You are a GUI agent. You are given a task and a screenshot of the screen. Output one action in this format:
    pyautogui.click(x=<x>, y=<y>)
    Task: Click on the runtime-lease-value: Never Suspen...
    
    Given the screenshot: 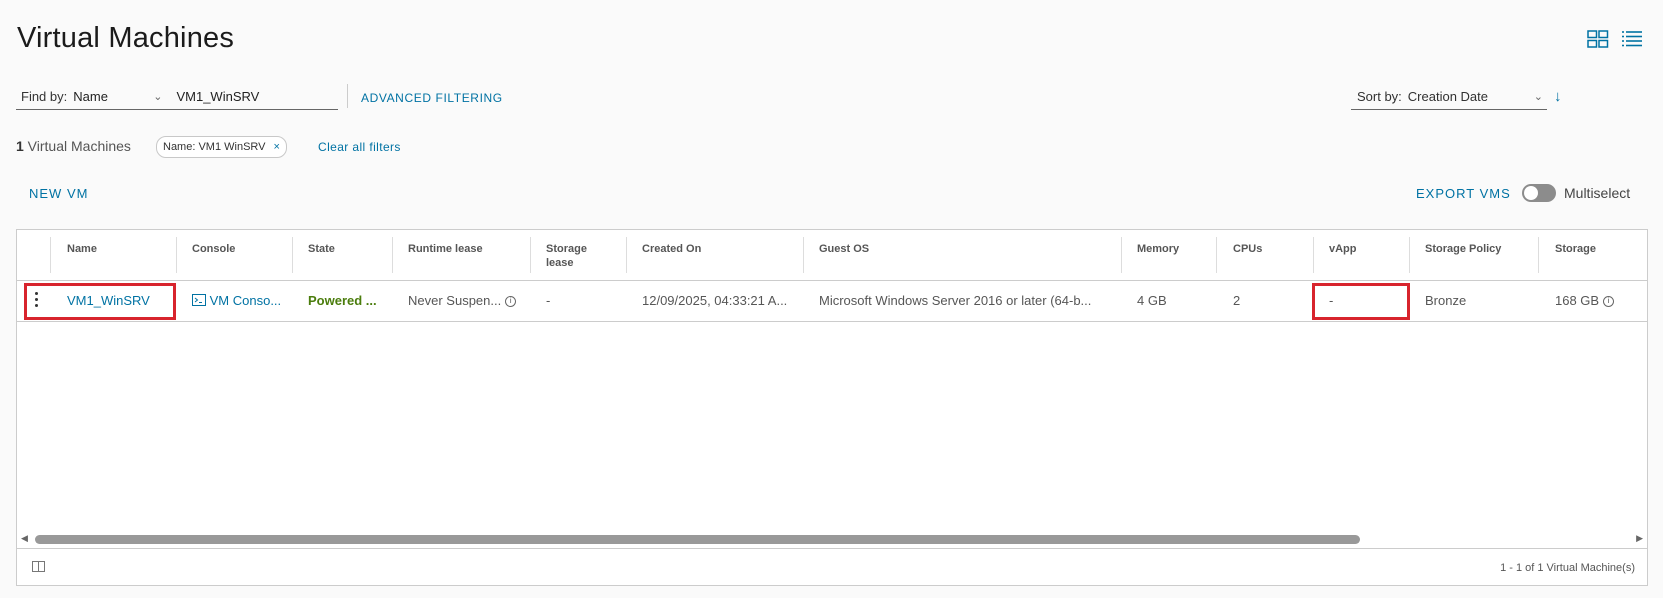 What is the action you would take?
    pyautogui.click(x=455, y=300)
    